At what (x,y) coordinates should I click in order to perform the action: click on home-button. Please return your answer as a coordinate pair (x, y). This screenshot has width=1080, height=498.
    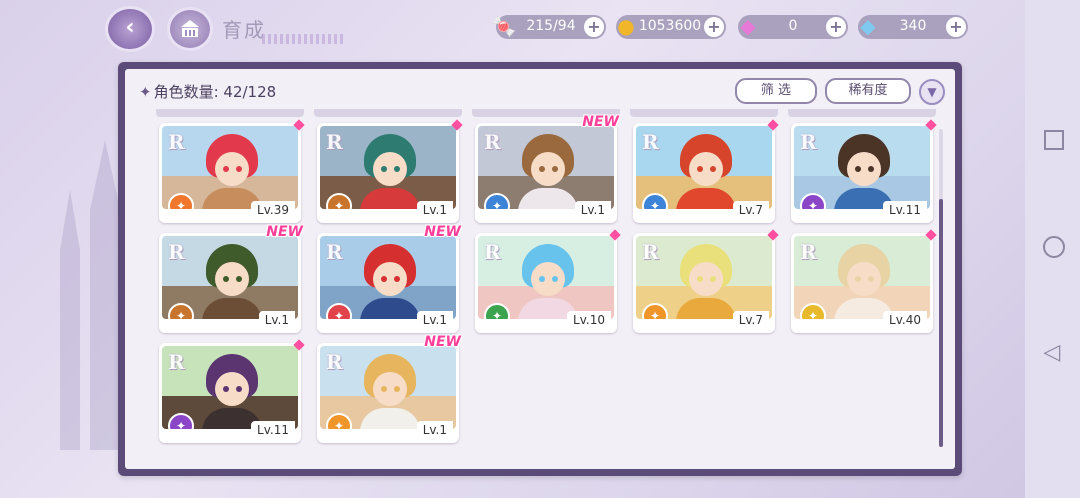
    Looking at the image, I should click on (190, 29).